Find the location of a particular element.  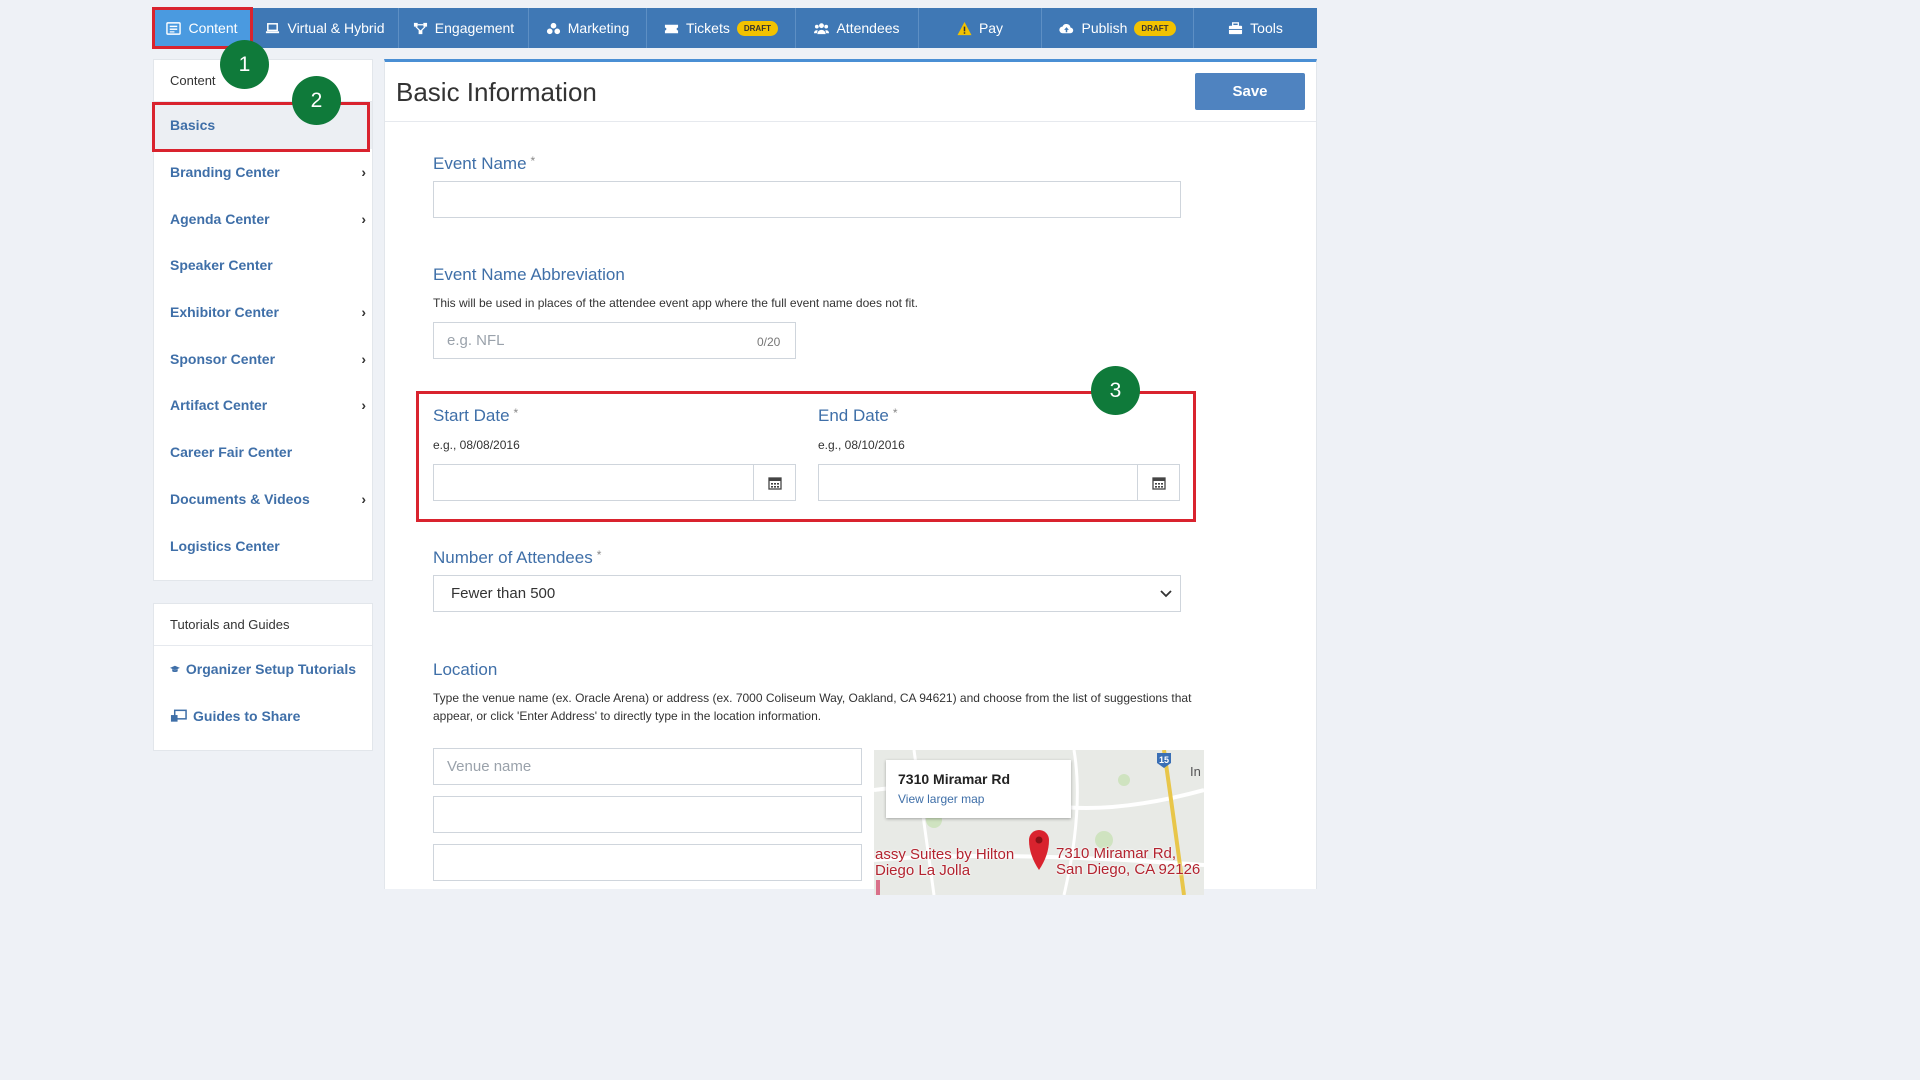

map-pin-line: San Diego, CA 92126 is located at coordinates (1128, 869).